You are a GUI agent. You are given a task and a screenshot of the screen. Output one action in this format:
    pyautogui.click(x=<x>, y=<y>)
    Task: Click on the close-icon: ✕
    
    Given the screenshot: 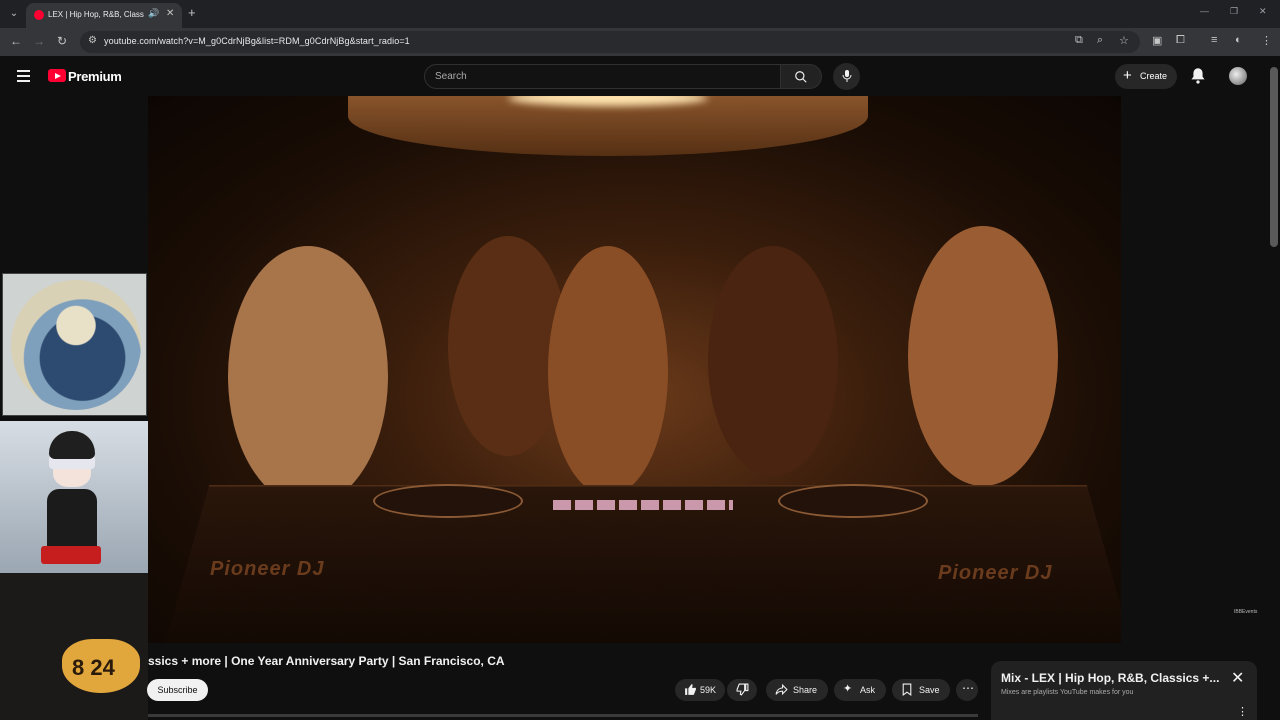 What is the action you would take?
    pyautogui.click(x=1237, y=679)
    